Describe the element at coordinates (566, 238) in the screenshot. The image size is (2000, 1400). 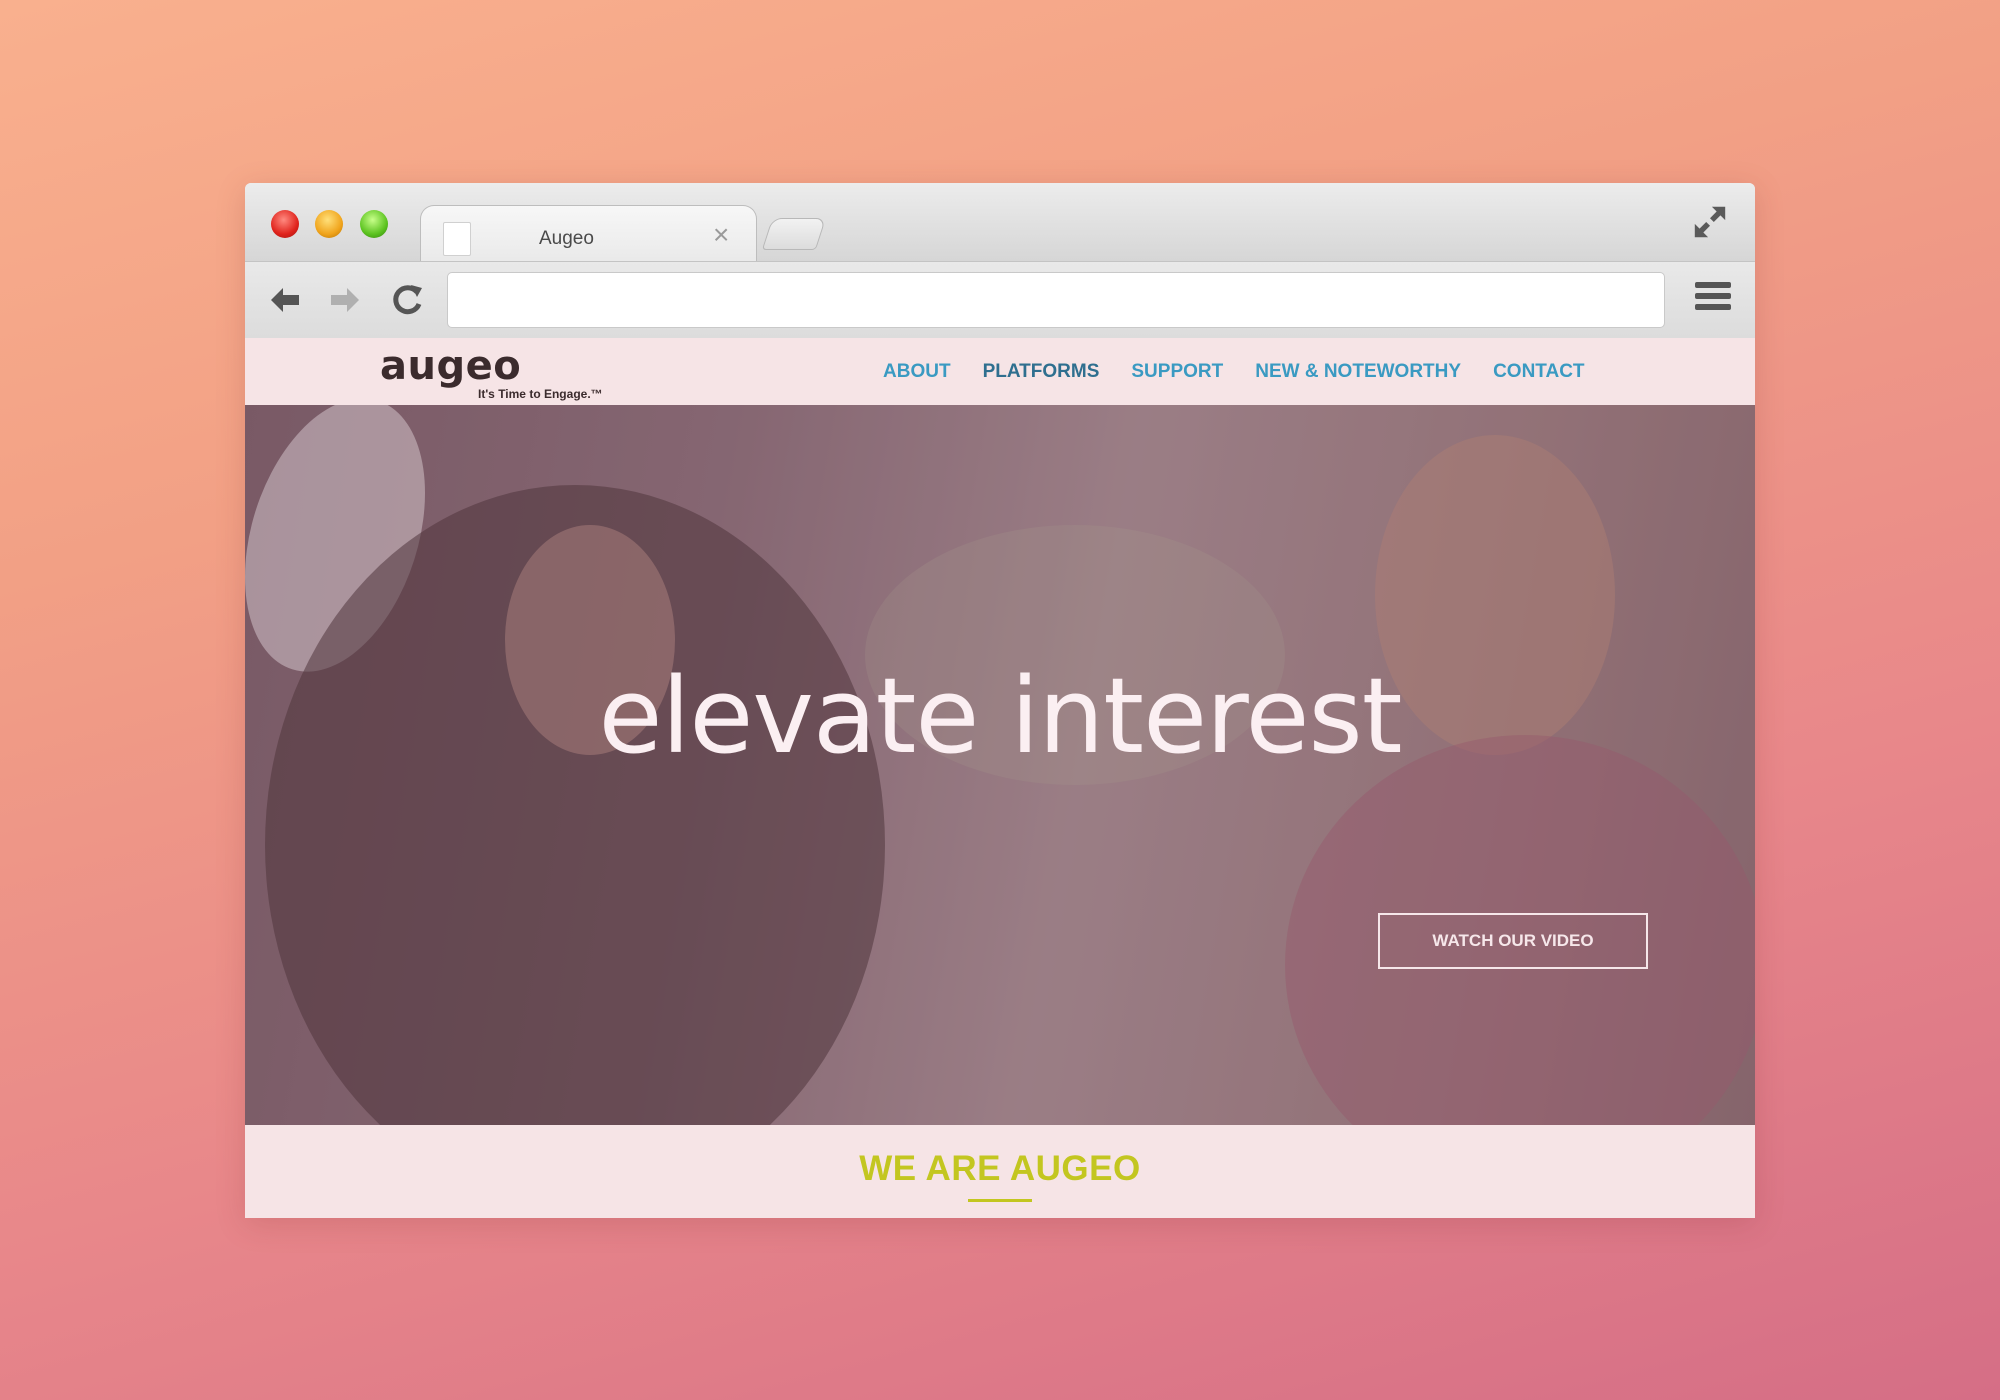
I see `tab-title: Augeo` at that location.